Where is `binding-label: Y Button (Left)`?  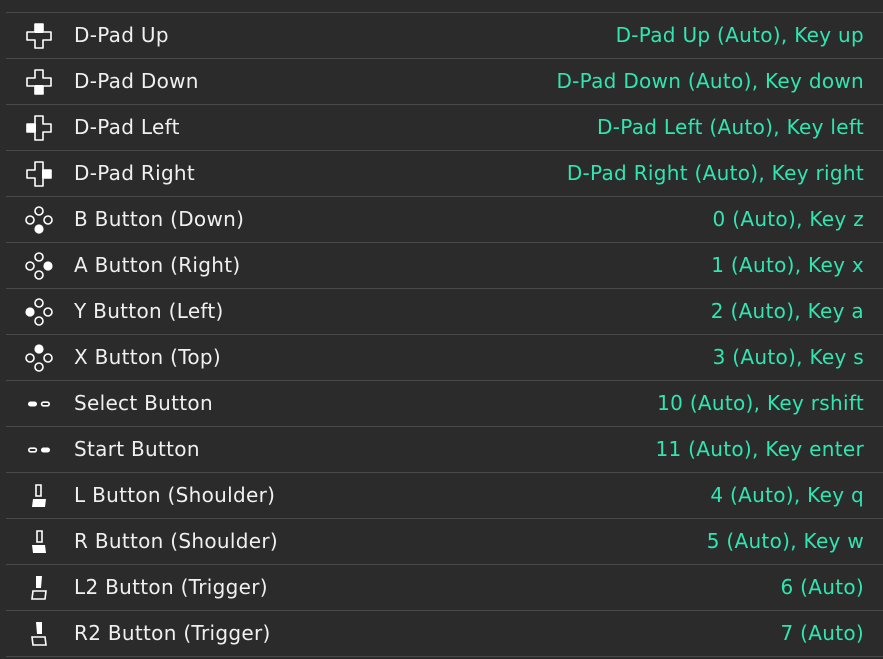 binding-label: Y Button (Left) is located at coordinates (149, 311).